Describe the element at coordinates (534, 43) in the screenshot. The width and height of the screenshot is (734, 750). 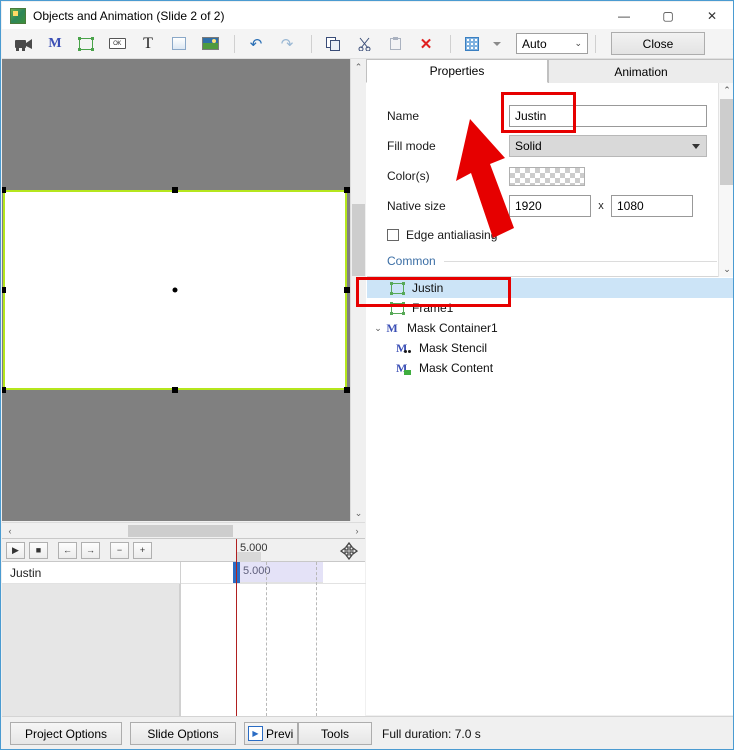
I see `zoom-level-value: Auto` at that location.